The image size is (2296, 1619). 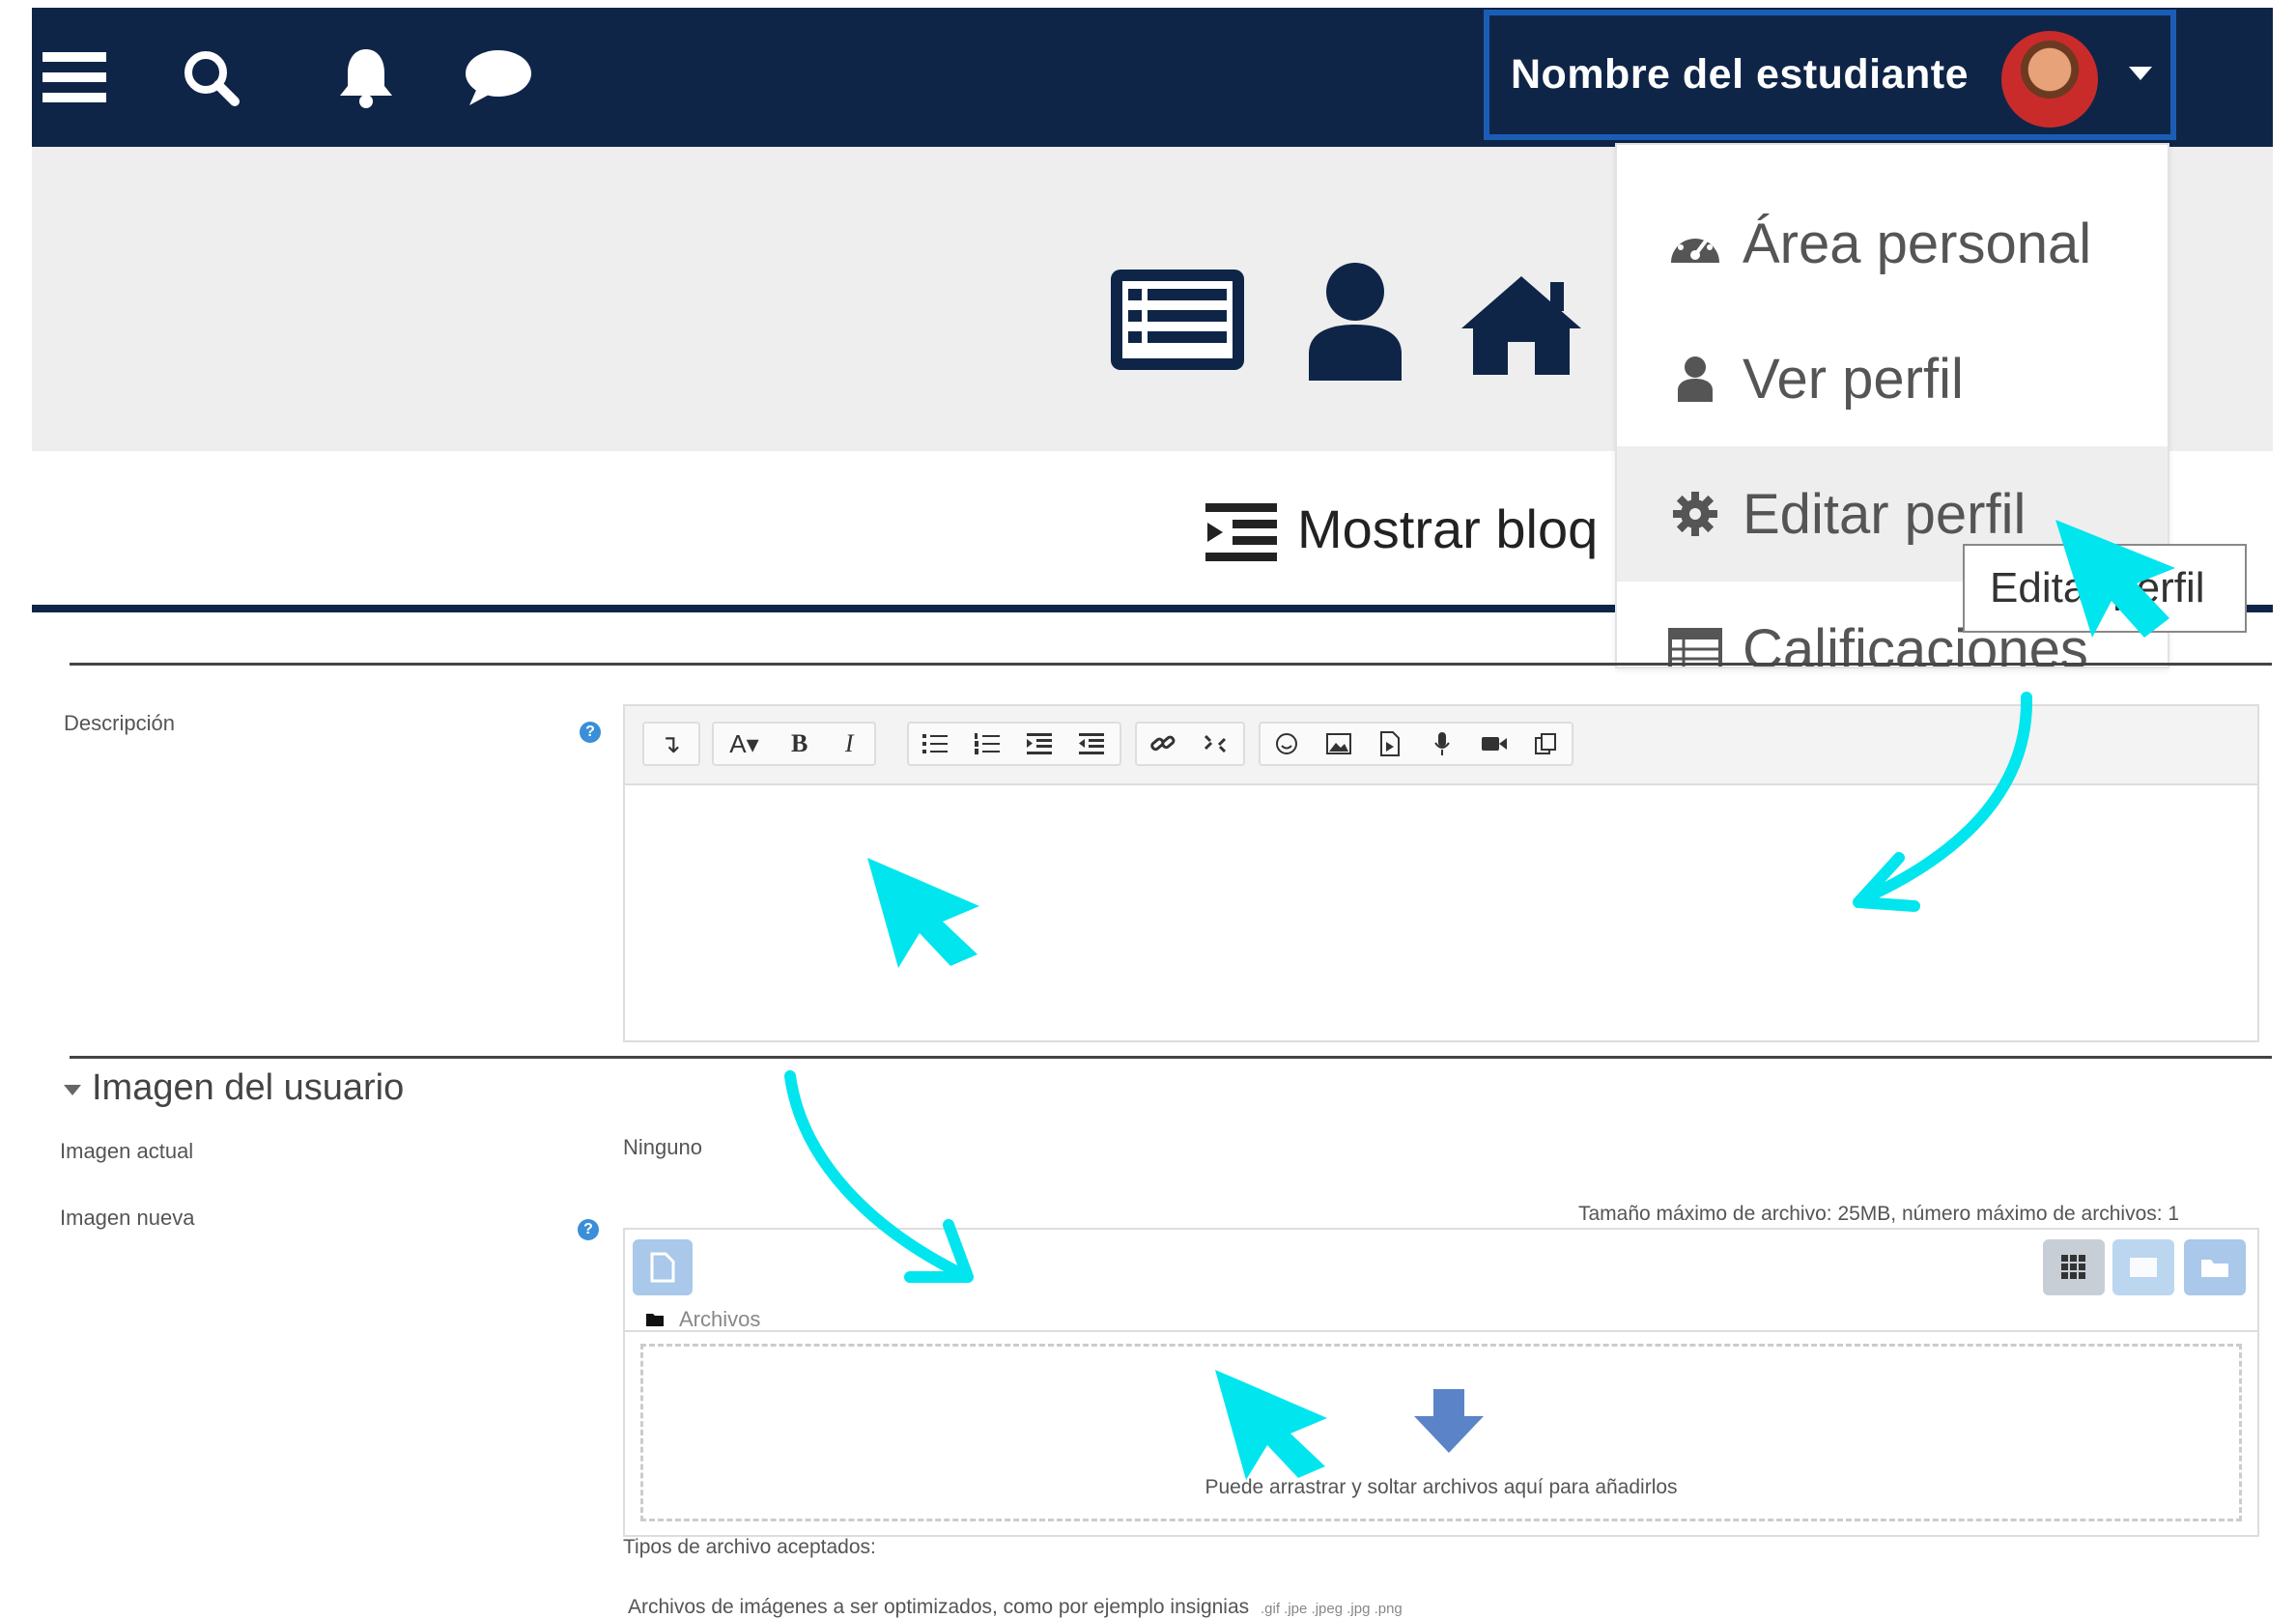 What do you see at coordinates (1494, 744) in the screenshot?
I see `video-camera-icon` at bounding box center [1494, 744].